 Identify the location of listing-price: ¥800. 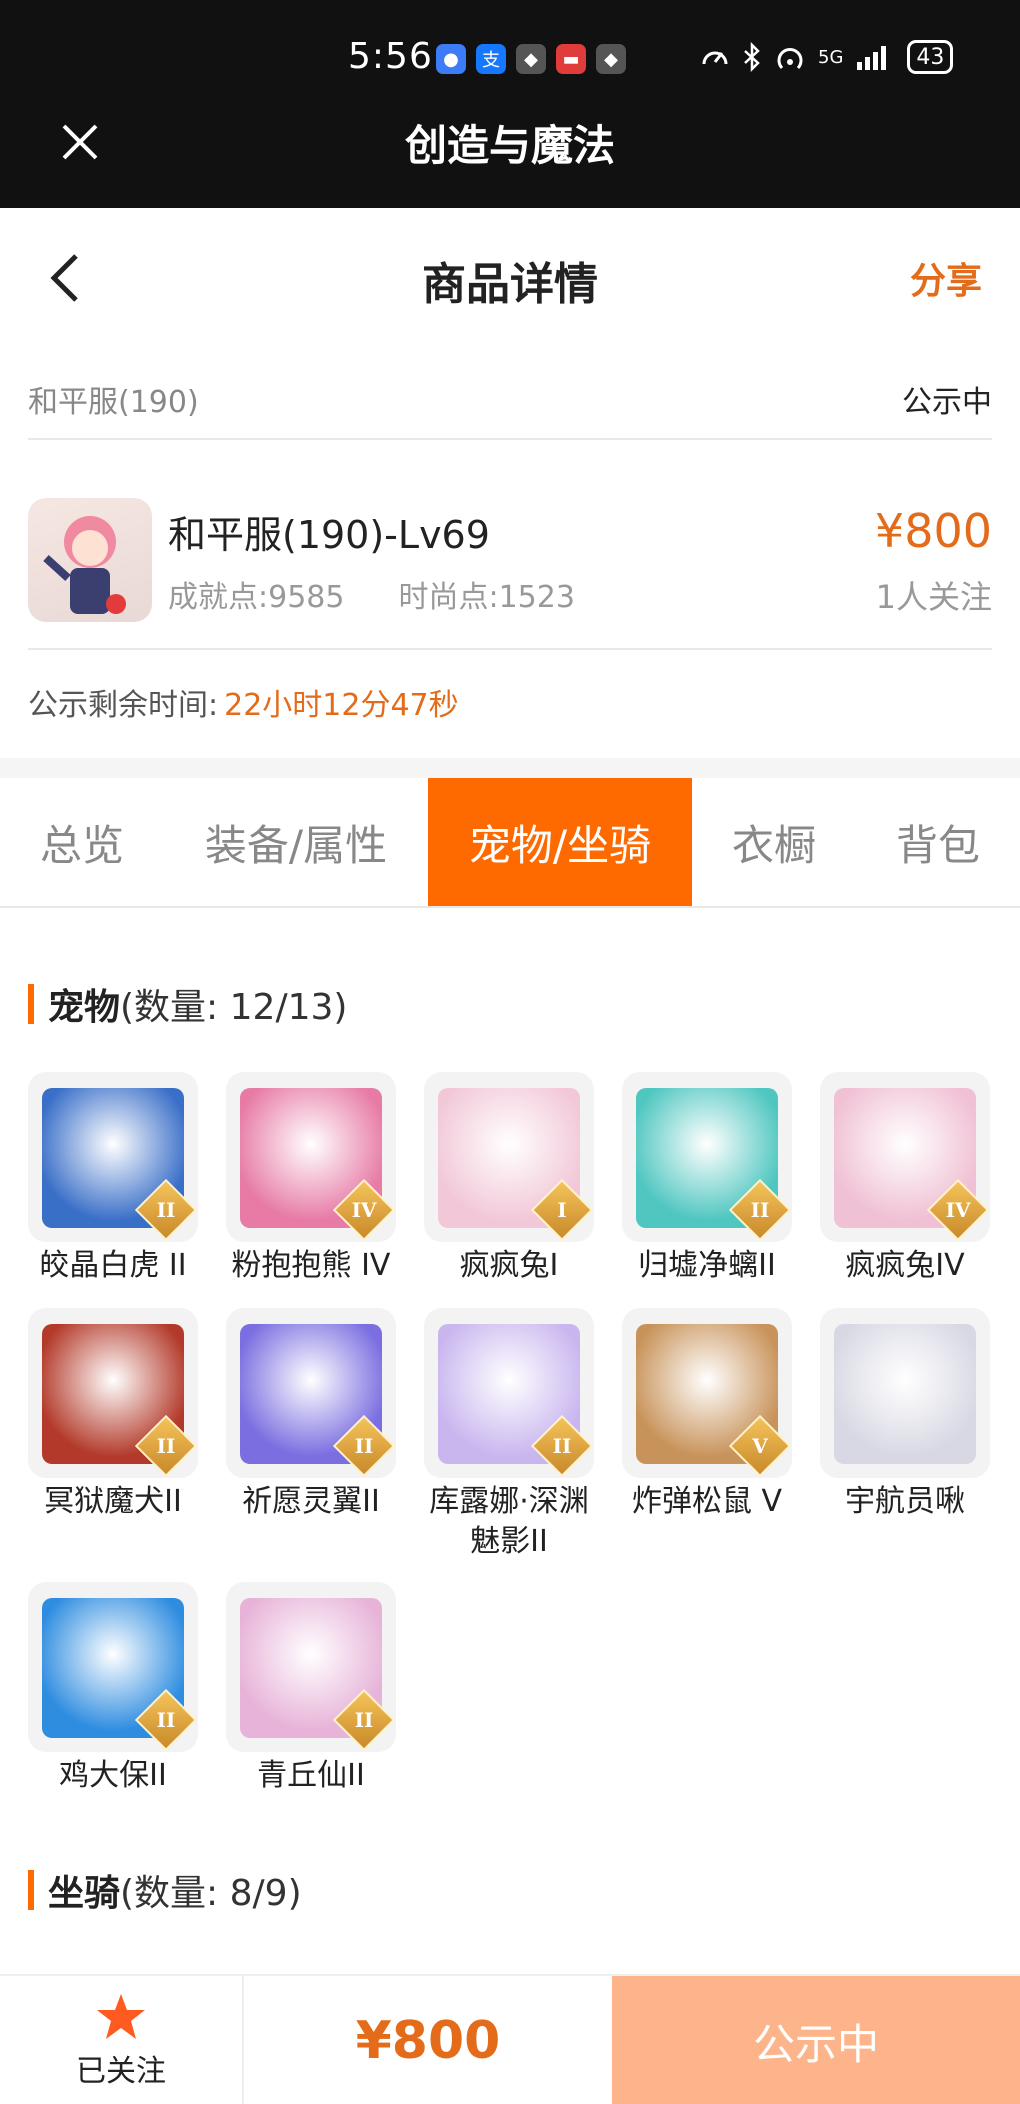
(933, 531).